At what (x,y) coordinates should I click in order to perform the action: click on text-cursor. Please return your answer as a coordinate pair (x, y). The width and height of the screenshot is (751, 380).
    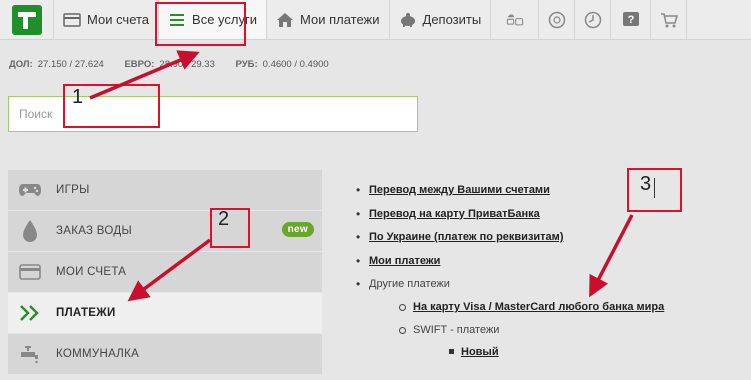
    Looking at the image, I should click on (654, 188).